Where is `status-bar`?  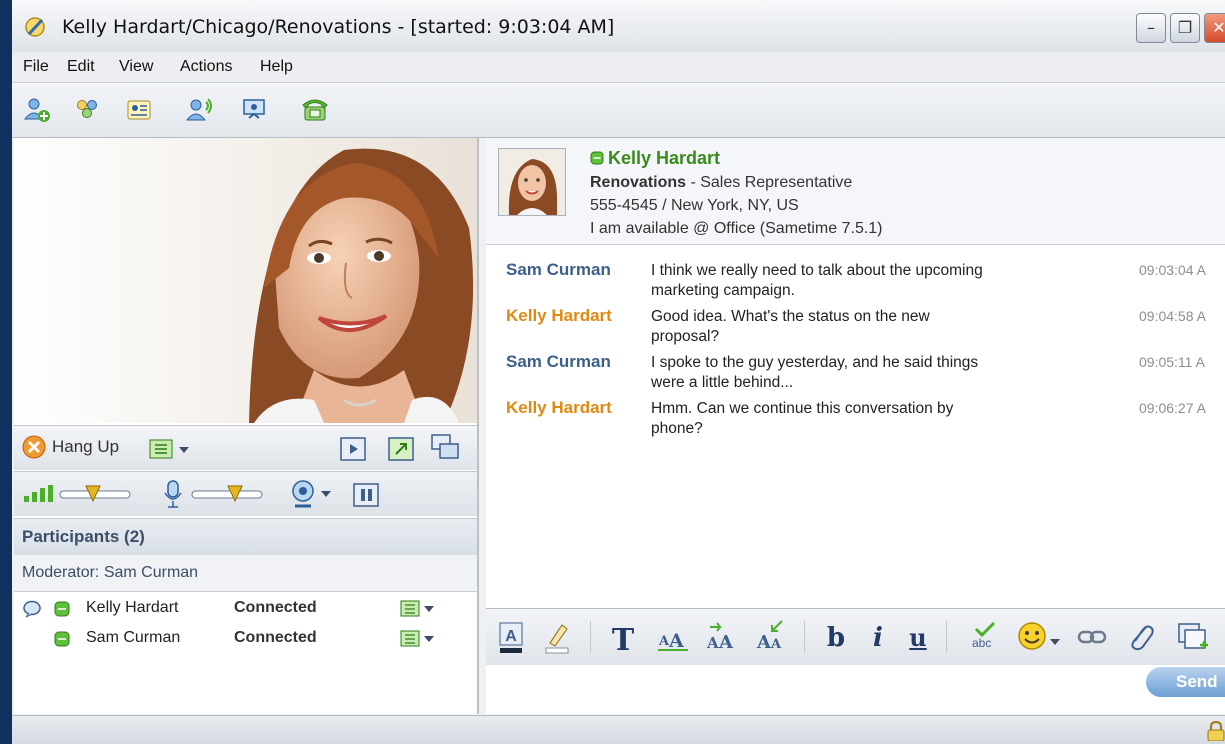 status-bar is located at coordinates (618, 729).